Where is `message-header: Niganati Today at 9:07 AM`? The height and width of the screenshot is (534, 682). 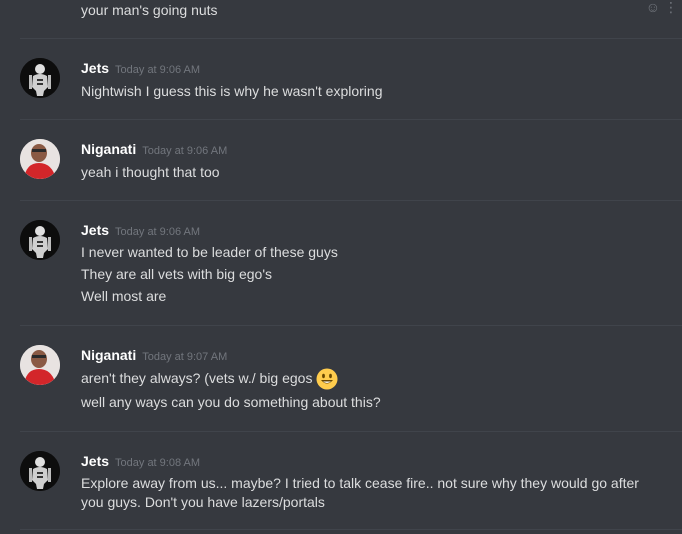 message-header: Niganati Today at 9:07 AM is located at coordinates (154, 355).